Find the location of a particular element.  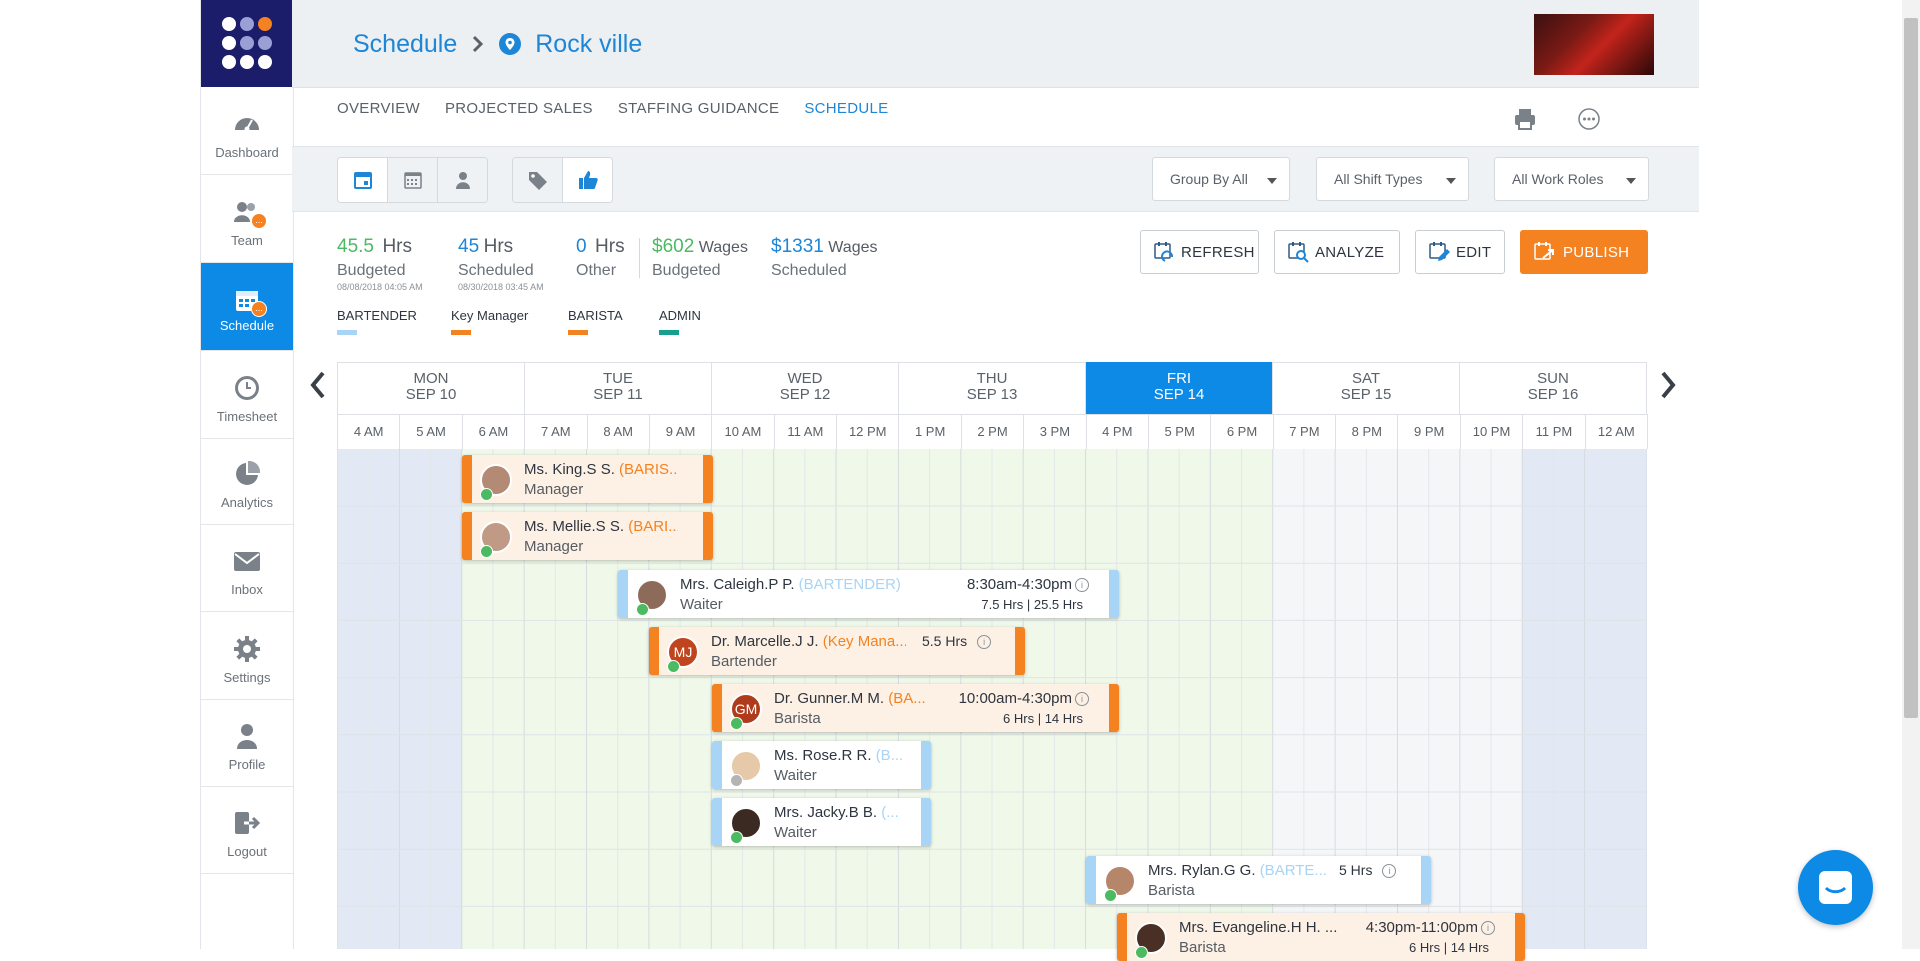

sidebar-item-label: Dashboard is located at coordinates (247, 152).